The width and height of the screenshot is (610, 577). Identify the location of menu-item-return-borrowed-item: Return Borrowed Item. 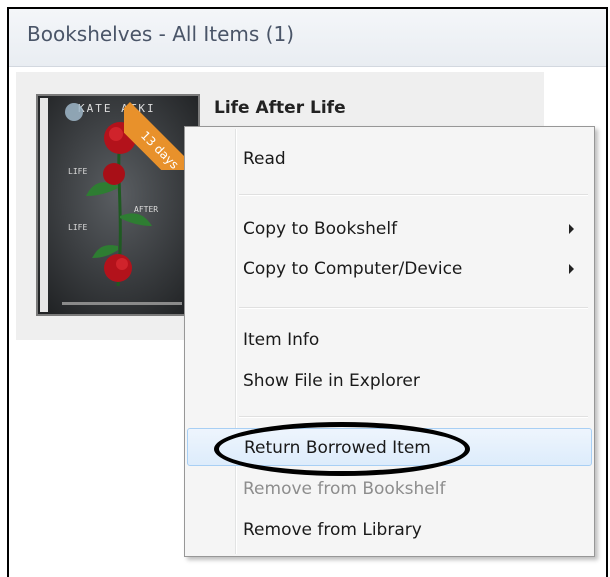
(389, 447).